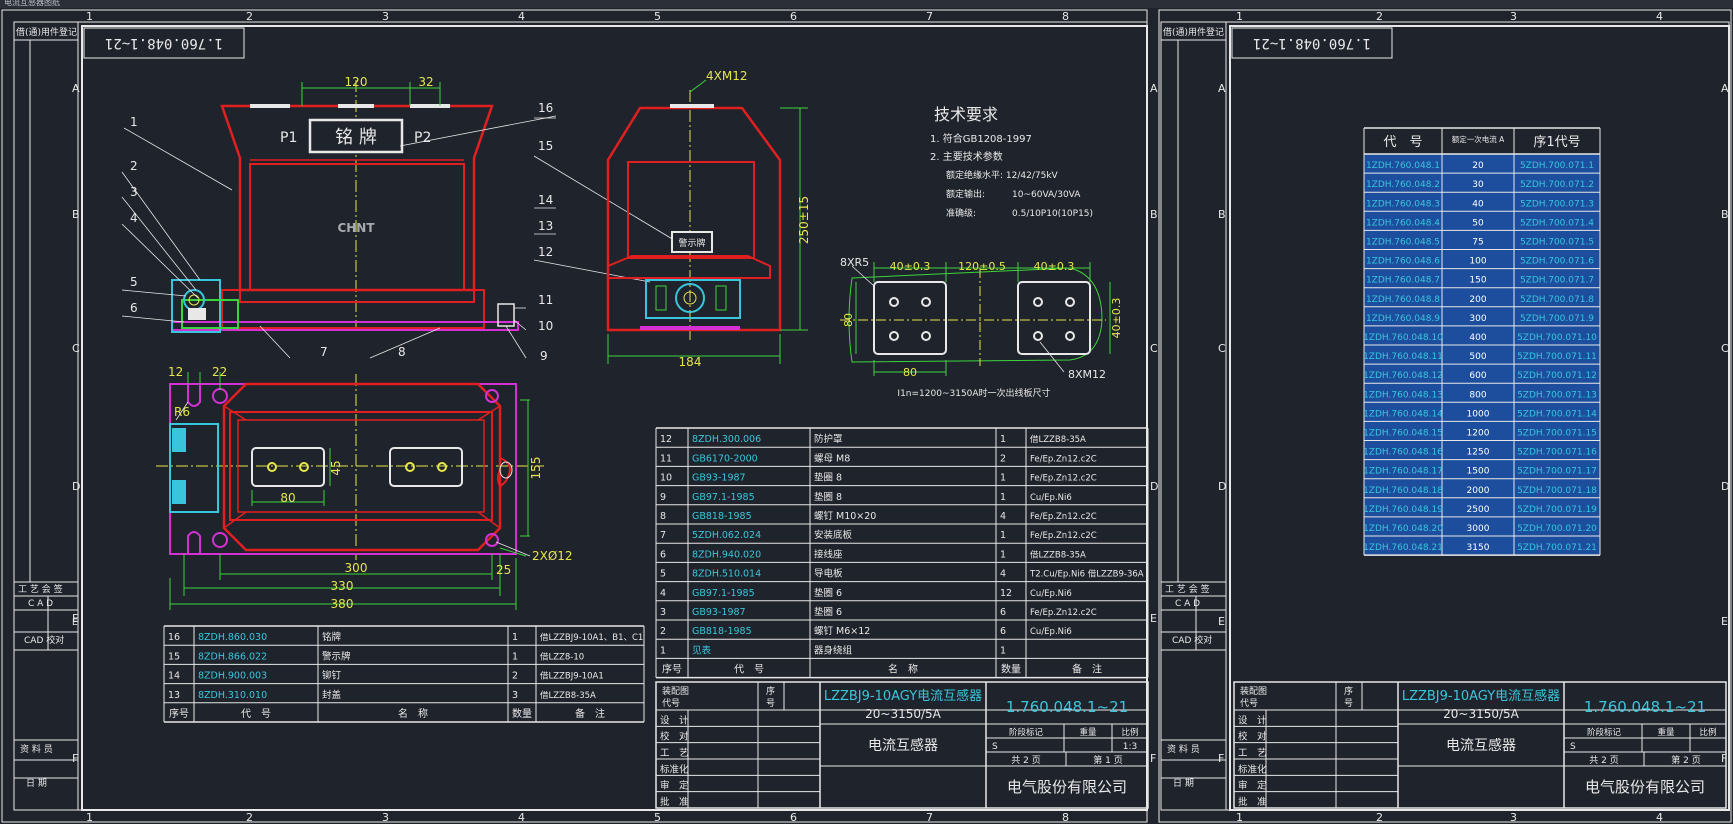 The height and width of the screenshot is (824, 1733). Describe the element at coordinates (1477, 300) in the screenshot. I see `variant-current-cell: 200` at that location.